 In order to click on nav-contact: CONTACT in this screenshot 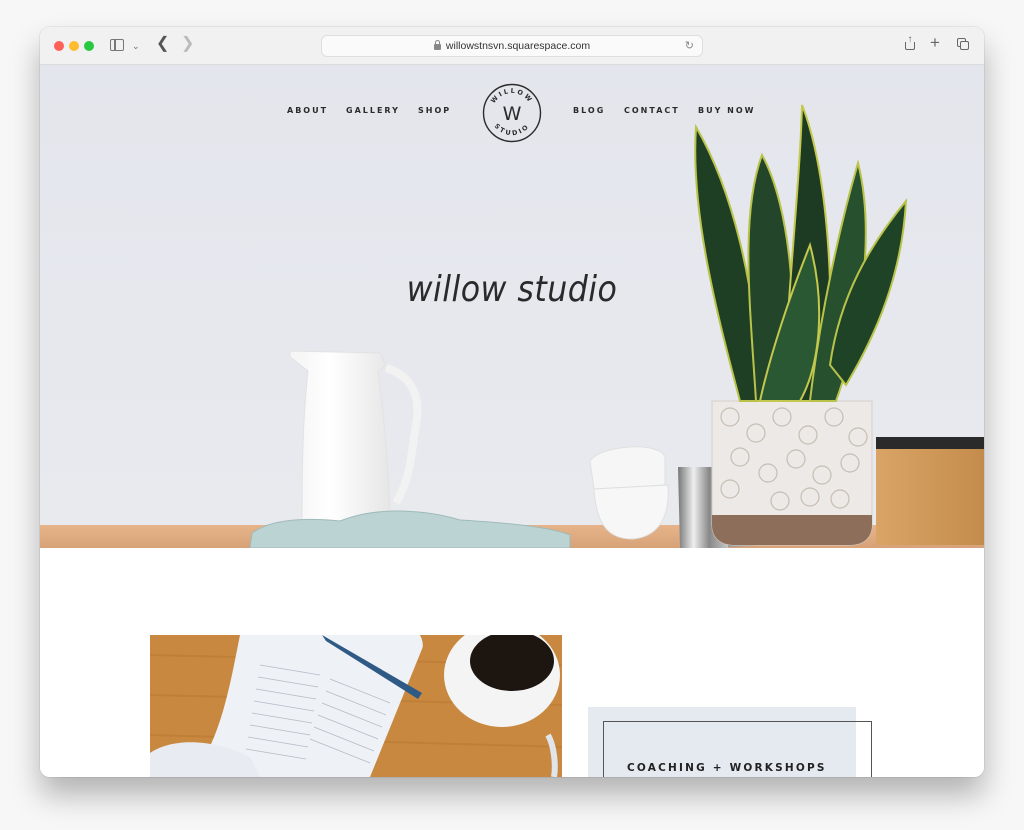, I will do `click(652, 110)`.